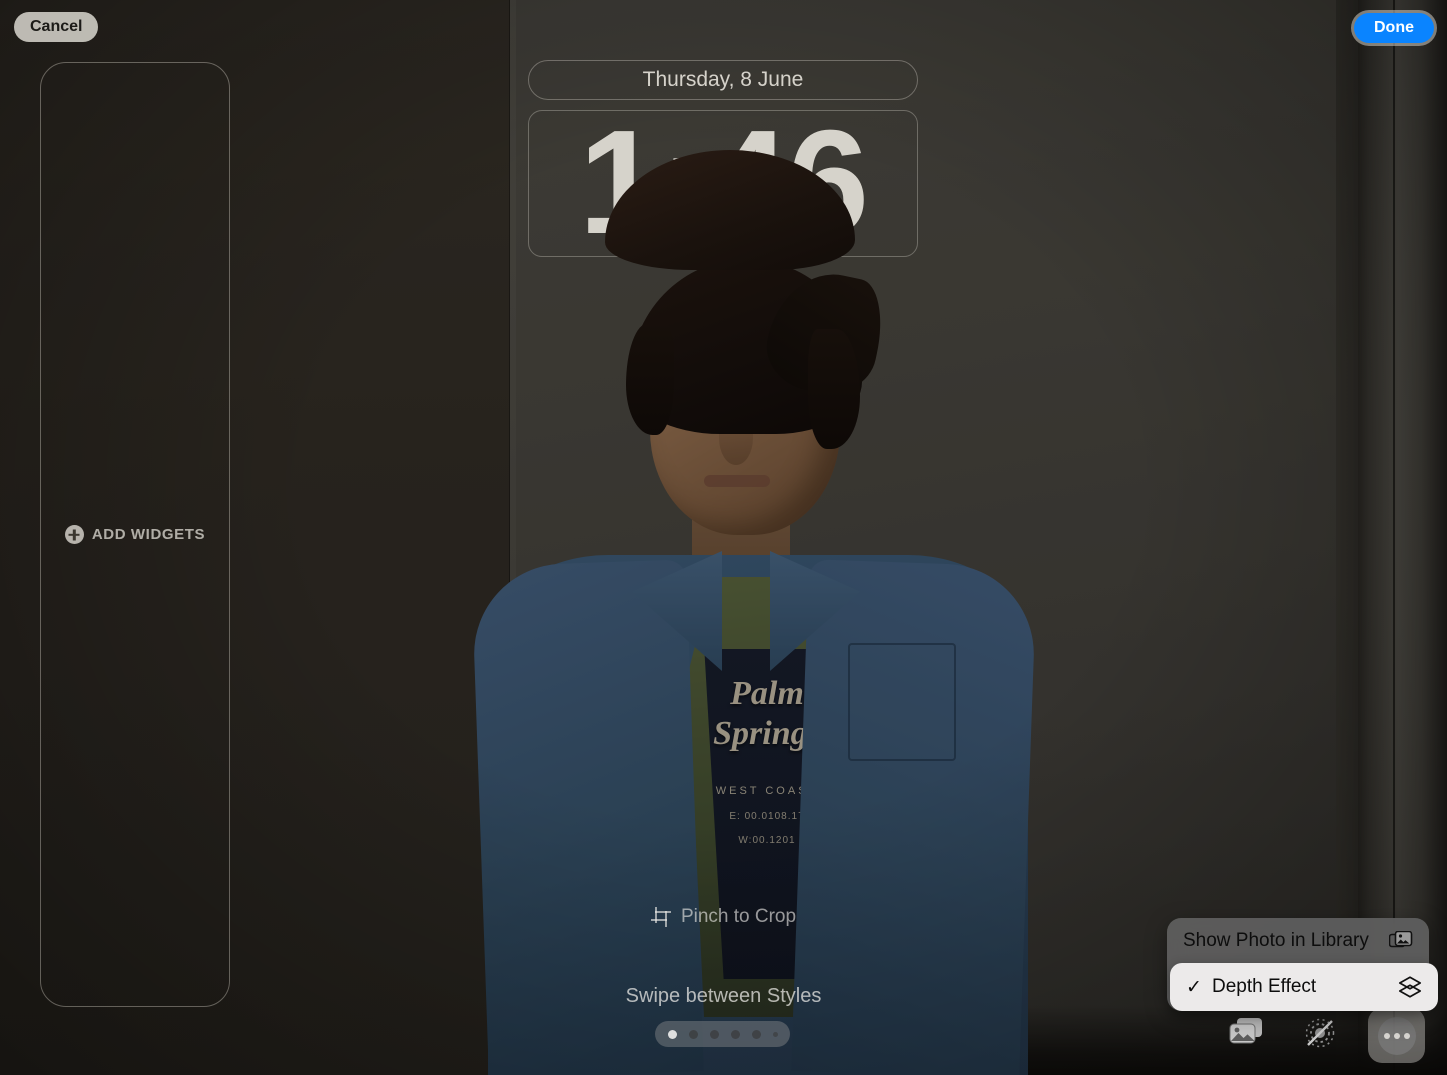 The width and height of the screenshot is (1447, 1075). Describe the element at coordinates (722, 1034) in the screenshot. I see `style-page-indicator` at that location.